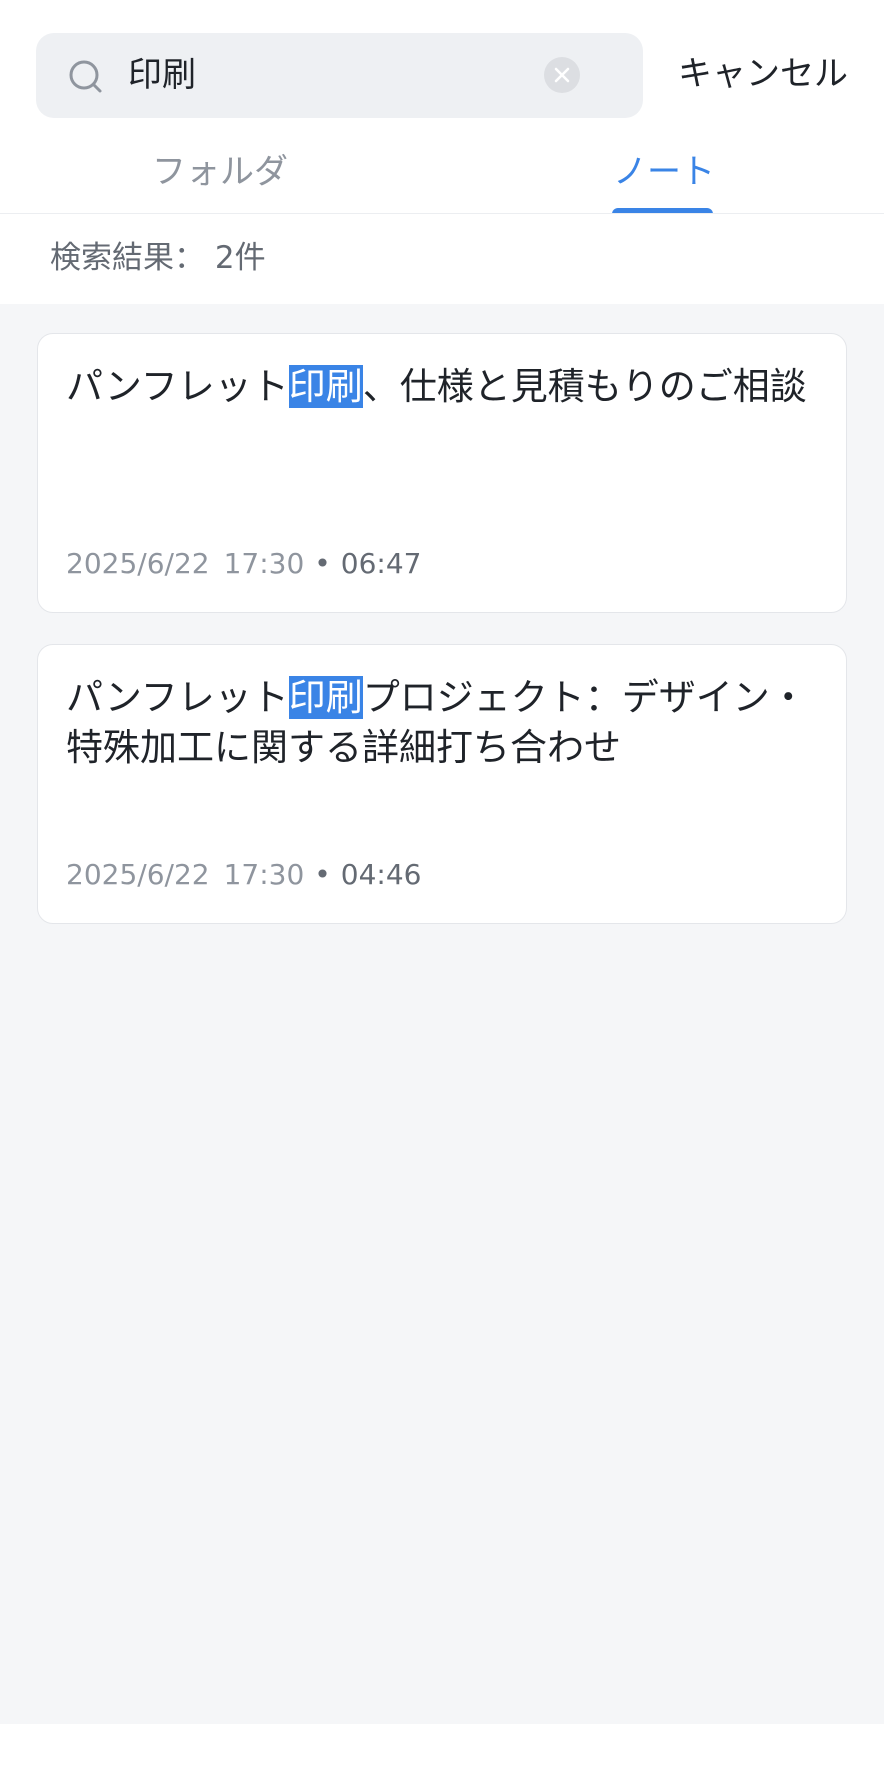  What do you see at coordinates (381, 563) in the screenshot?
I see `note-duration: 06:47` at bounding box center [381, 563].